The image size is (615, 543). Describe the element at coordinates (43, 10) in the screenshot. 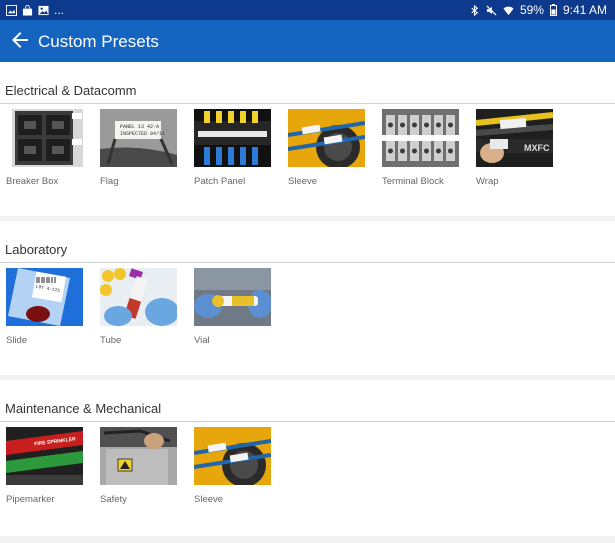

I see `picture-icon` at that location.